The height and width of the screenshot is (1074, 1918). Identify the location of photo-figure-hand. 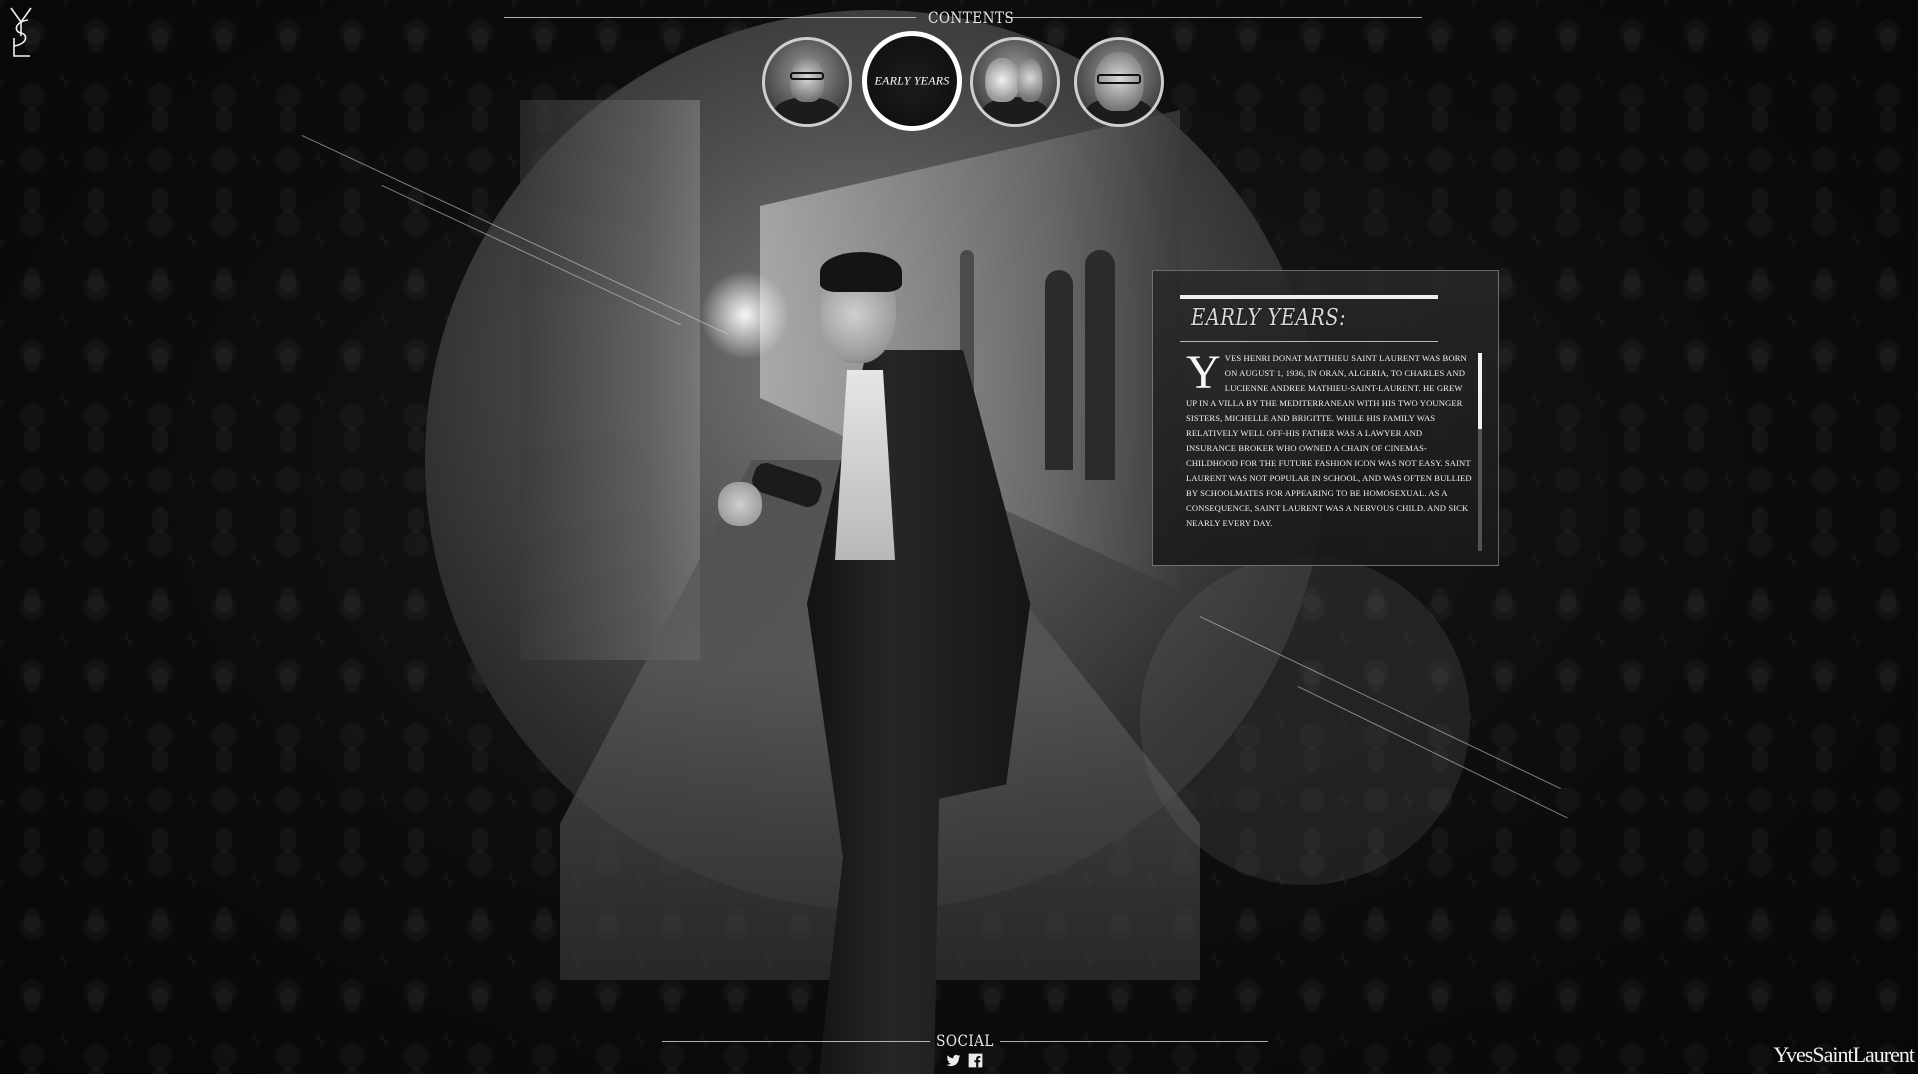
(740, 504).